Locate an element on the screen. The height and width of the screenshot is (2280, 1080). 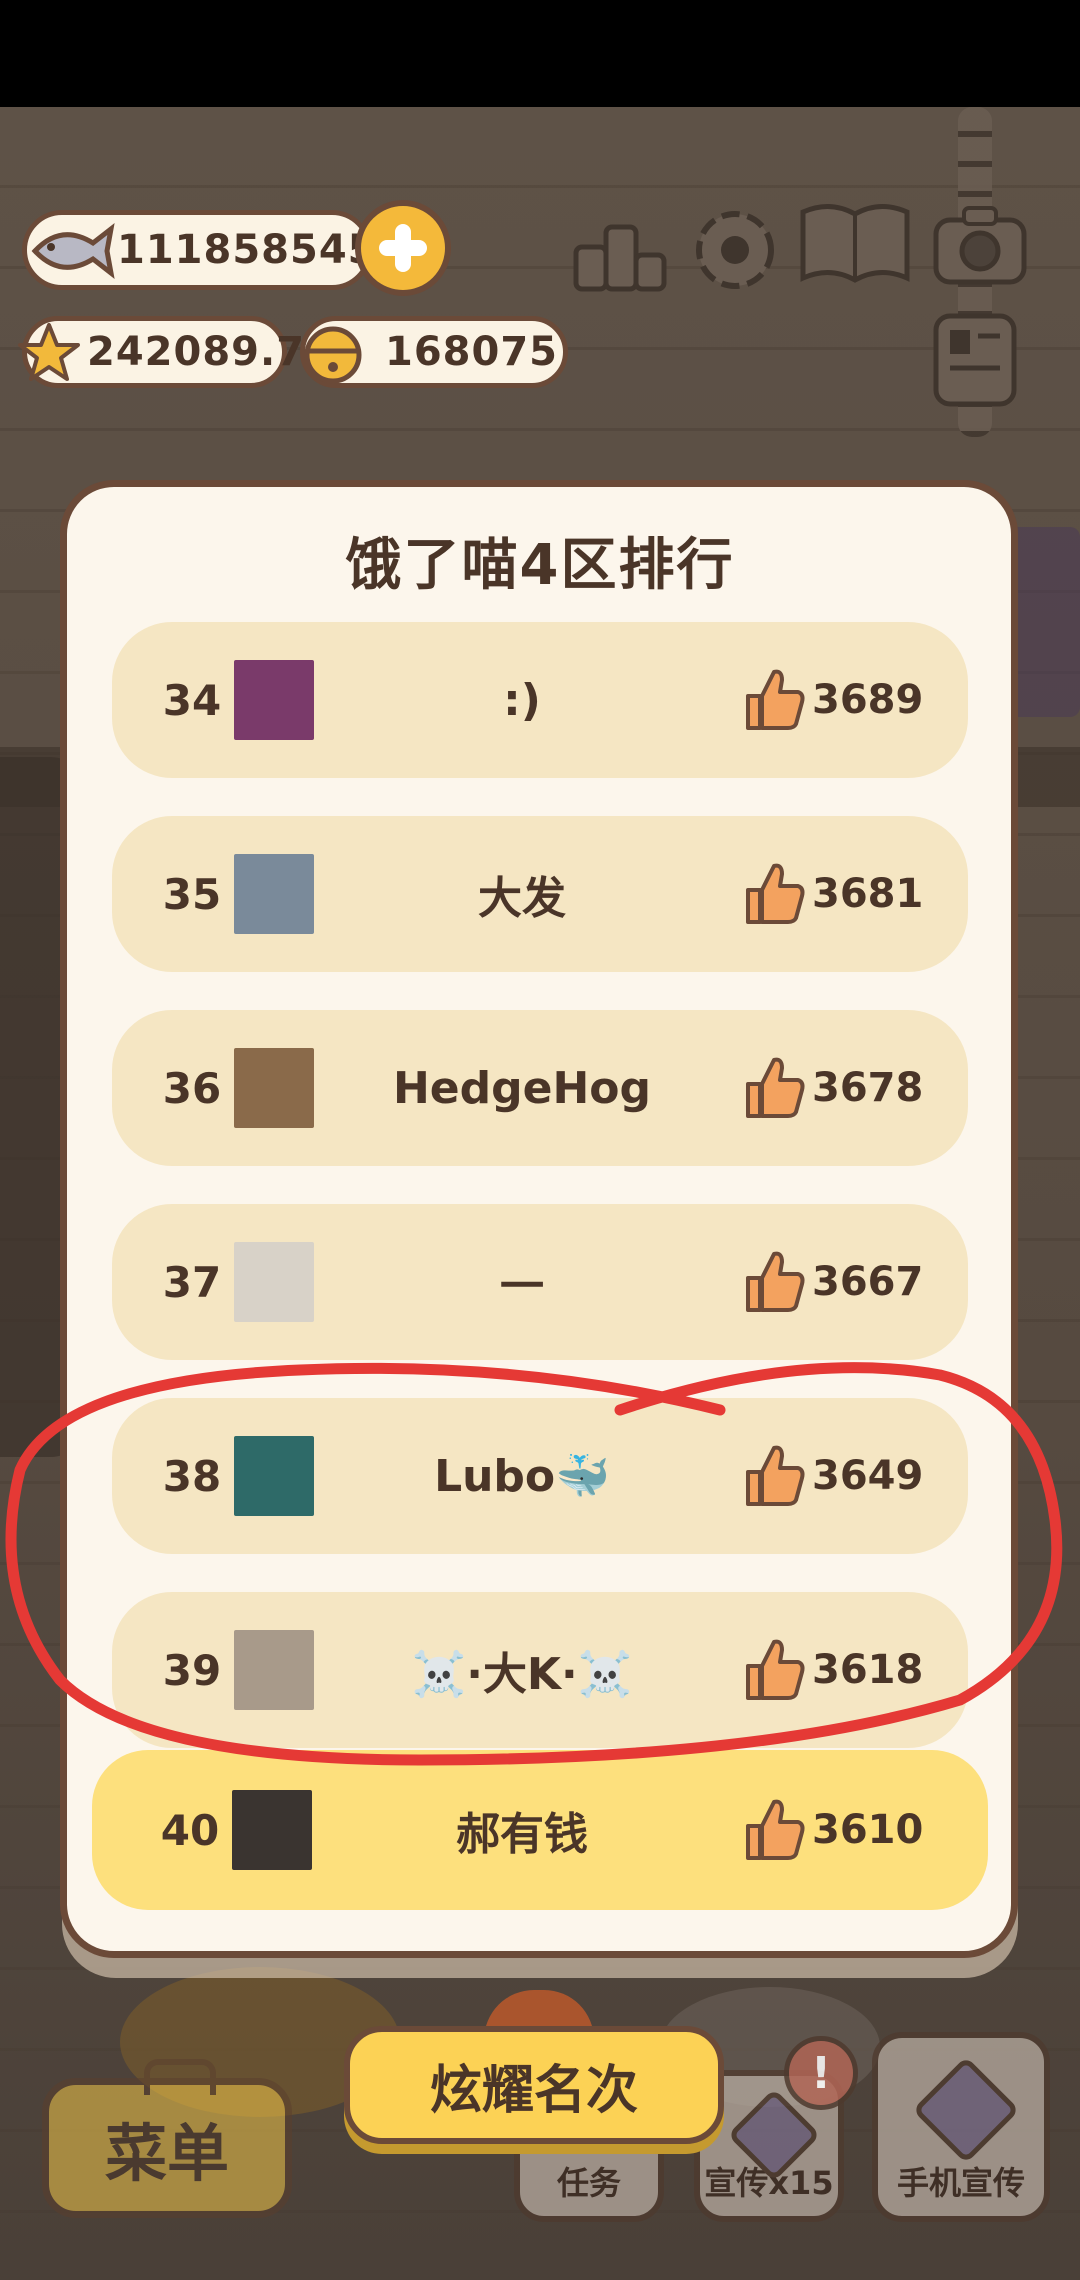
camera-icon is located at coordinates (980, 245).